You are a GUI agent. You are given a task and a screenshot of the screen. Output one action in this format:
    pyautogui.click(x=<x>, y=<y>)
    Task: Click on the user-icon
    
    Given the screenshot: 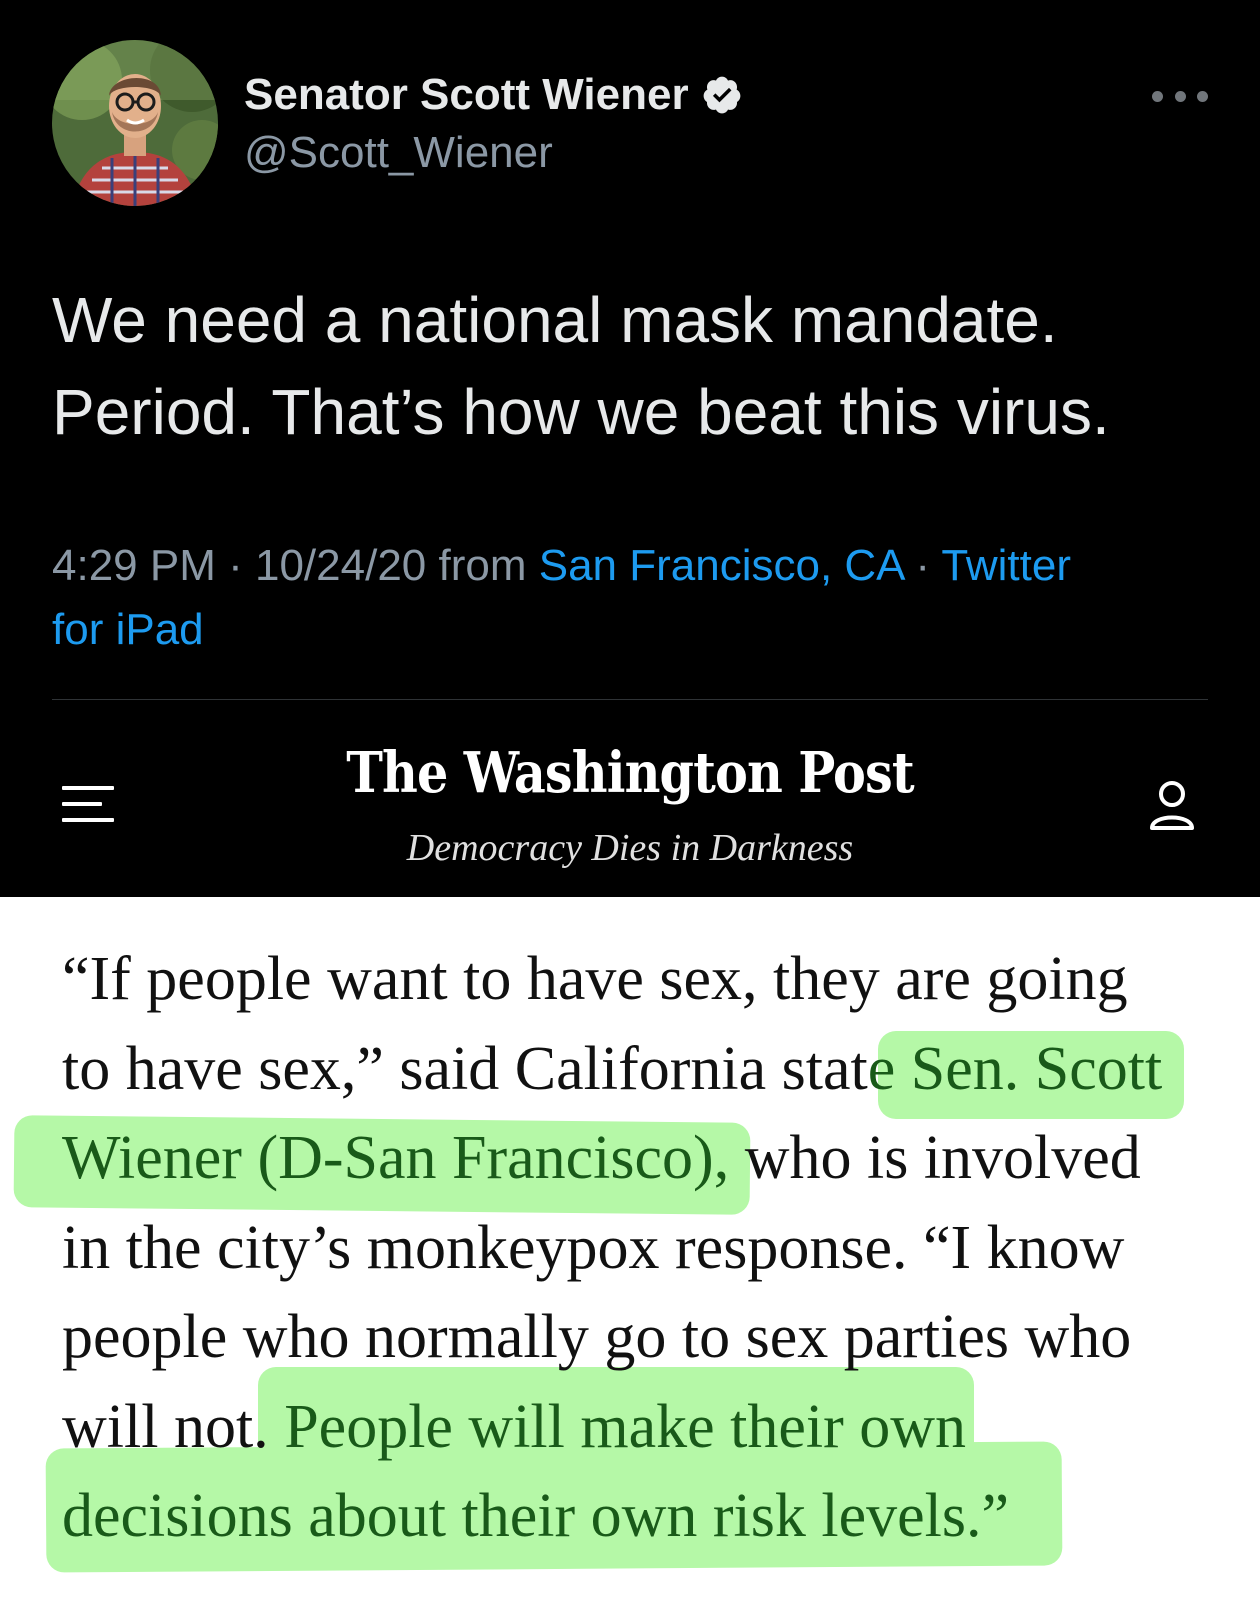 What is the action you would take?
    pyautogui.click(x=1172, y=805)
    